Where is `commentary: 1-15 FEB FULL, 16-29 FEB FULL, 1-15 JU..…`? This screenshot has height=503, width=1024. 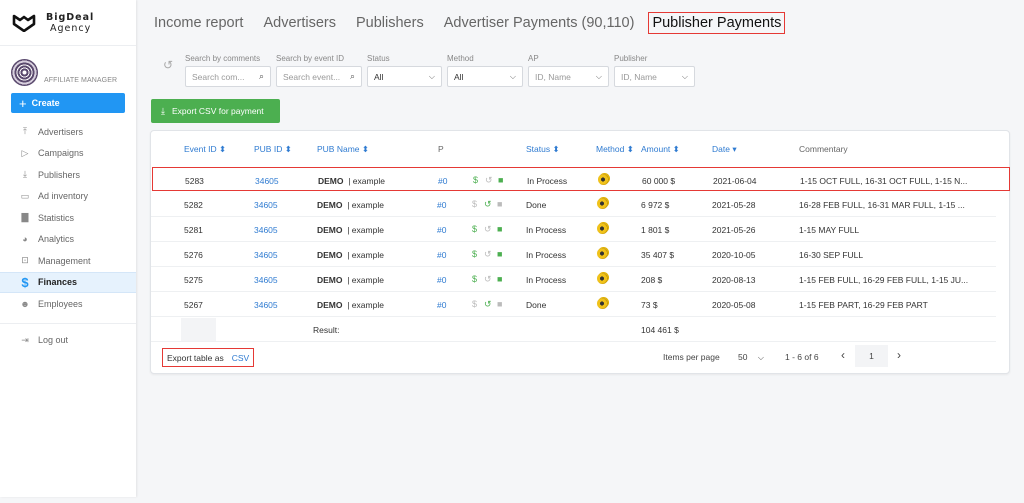
commentary: 1-15 FEB FULL, 16-29 FEB FULL, 1-15 JU..… is located at coordinates (884, 280).